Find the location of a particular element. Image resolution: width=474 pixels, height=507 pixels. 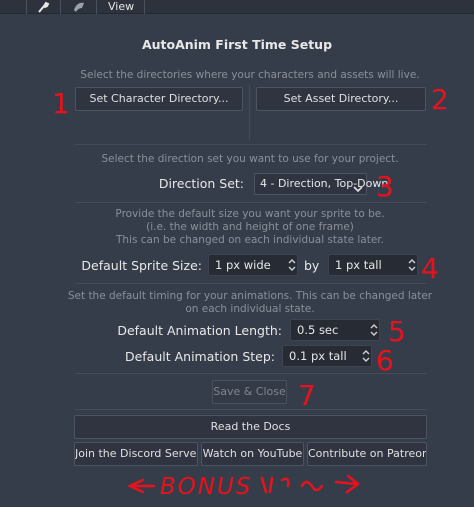

editor-topbar: View is located at coordinates (237, 7).